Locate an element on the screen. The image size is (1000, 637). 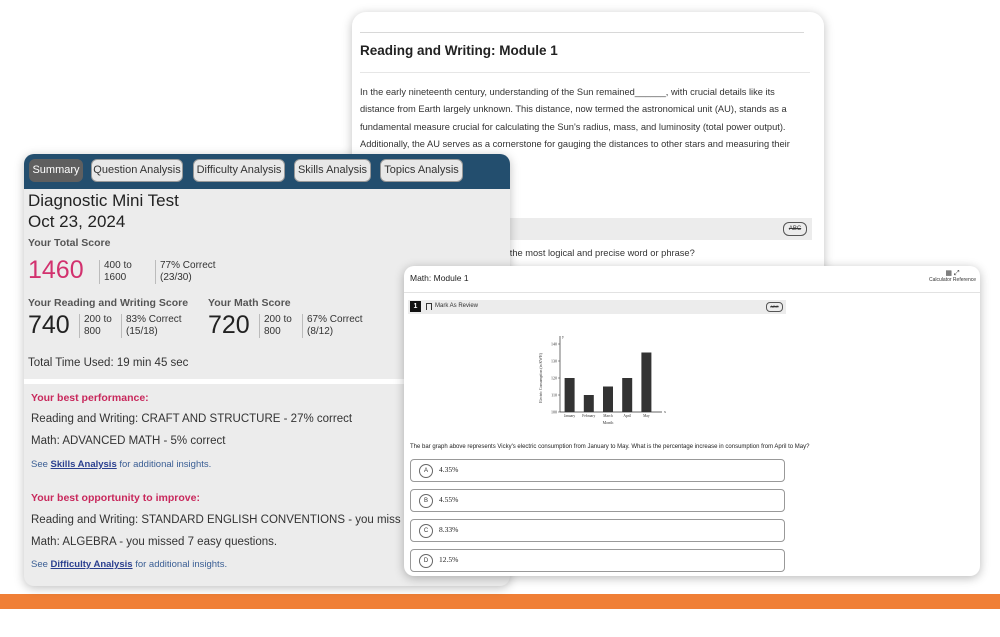
y-tick-label: 110 is located at coordinates (554, 394).